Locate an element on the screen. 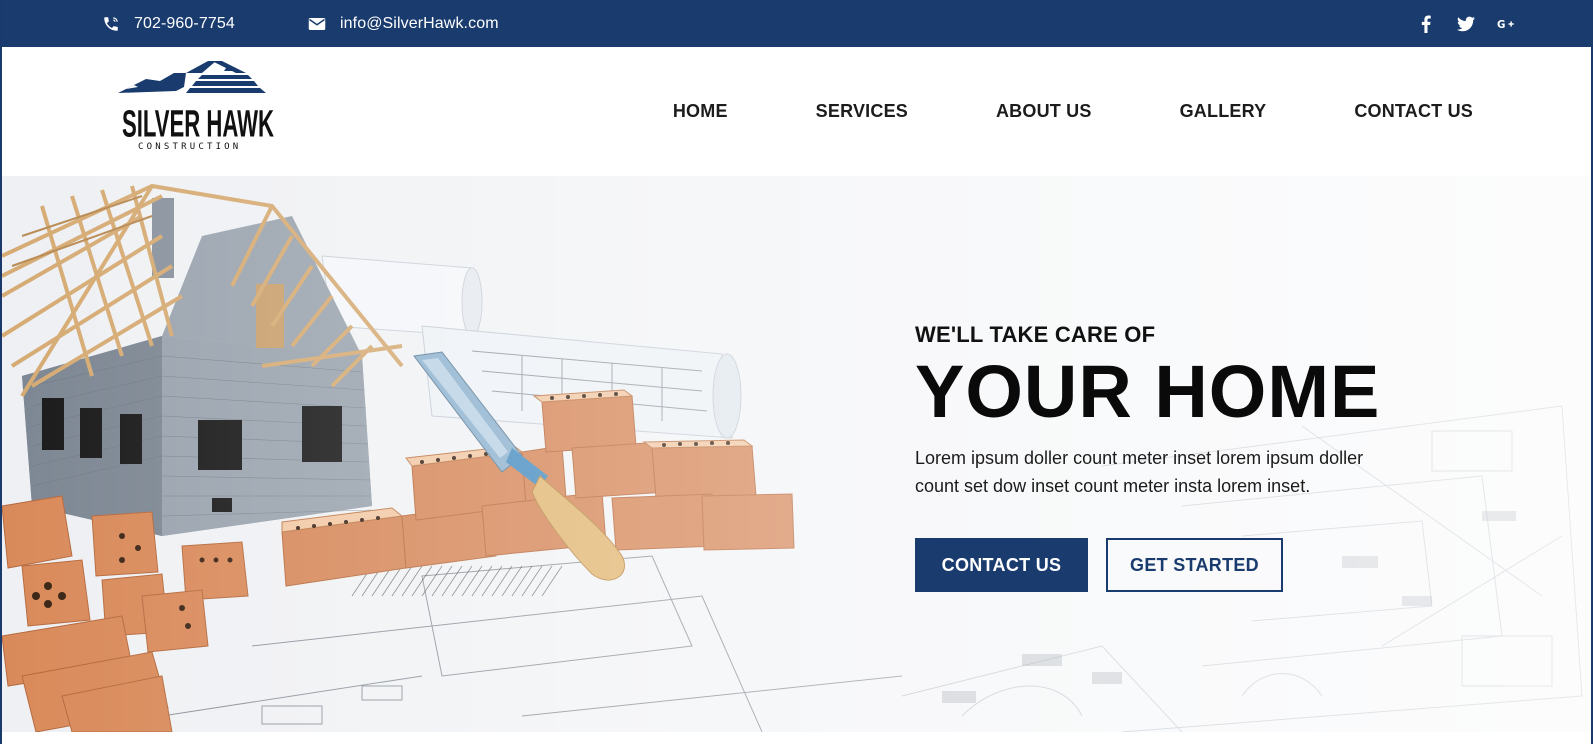  hero-buttons: CONTACT US GET STARTED is located at coordinates (1195, 565).